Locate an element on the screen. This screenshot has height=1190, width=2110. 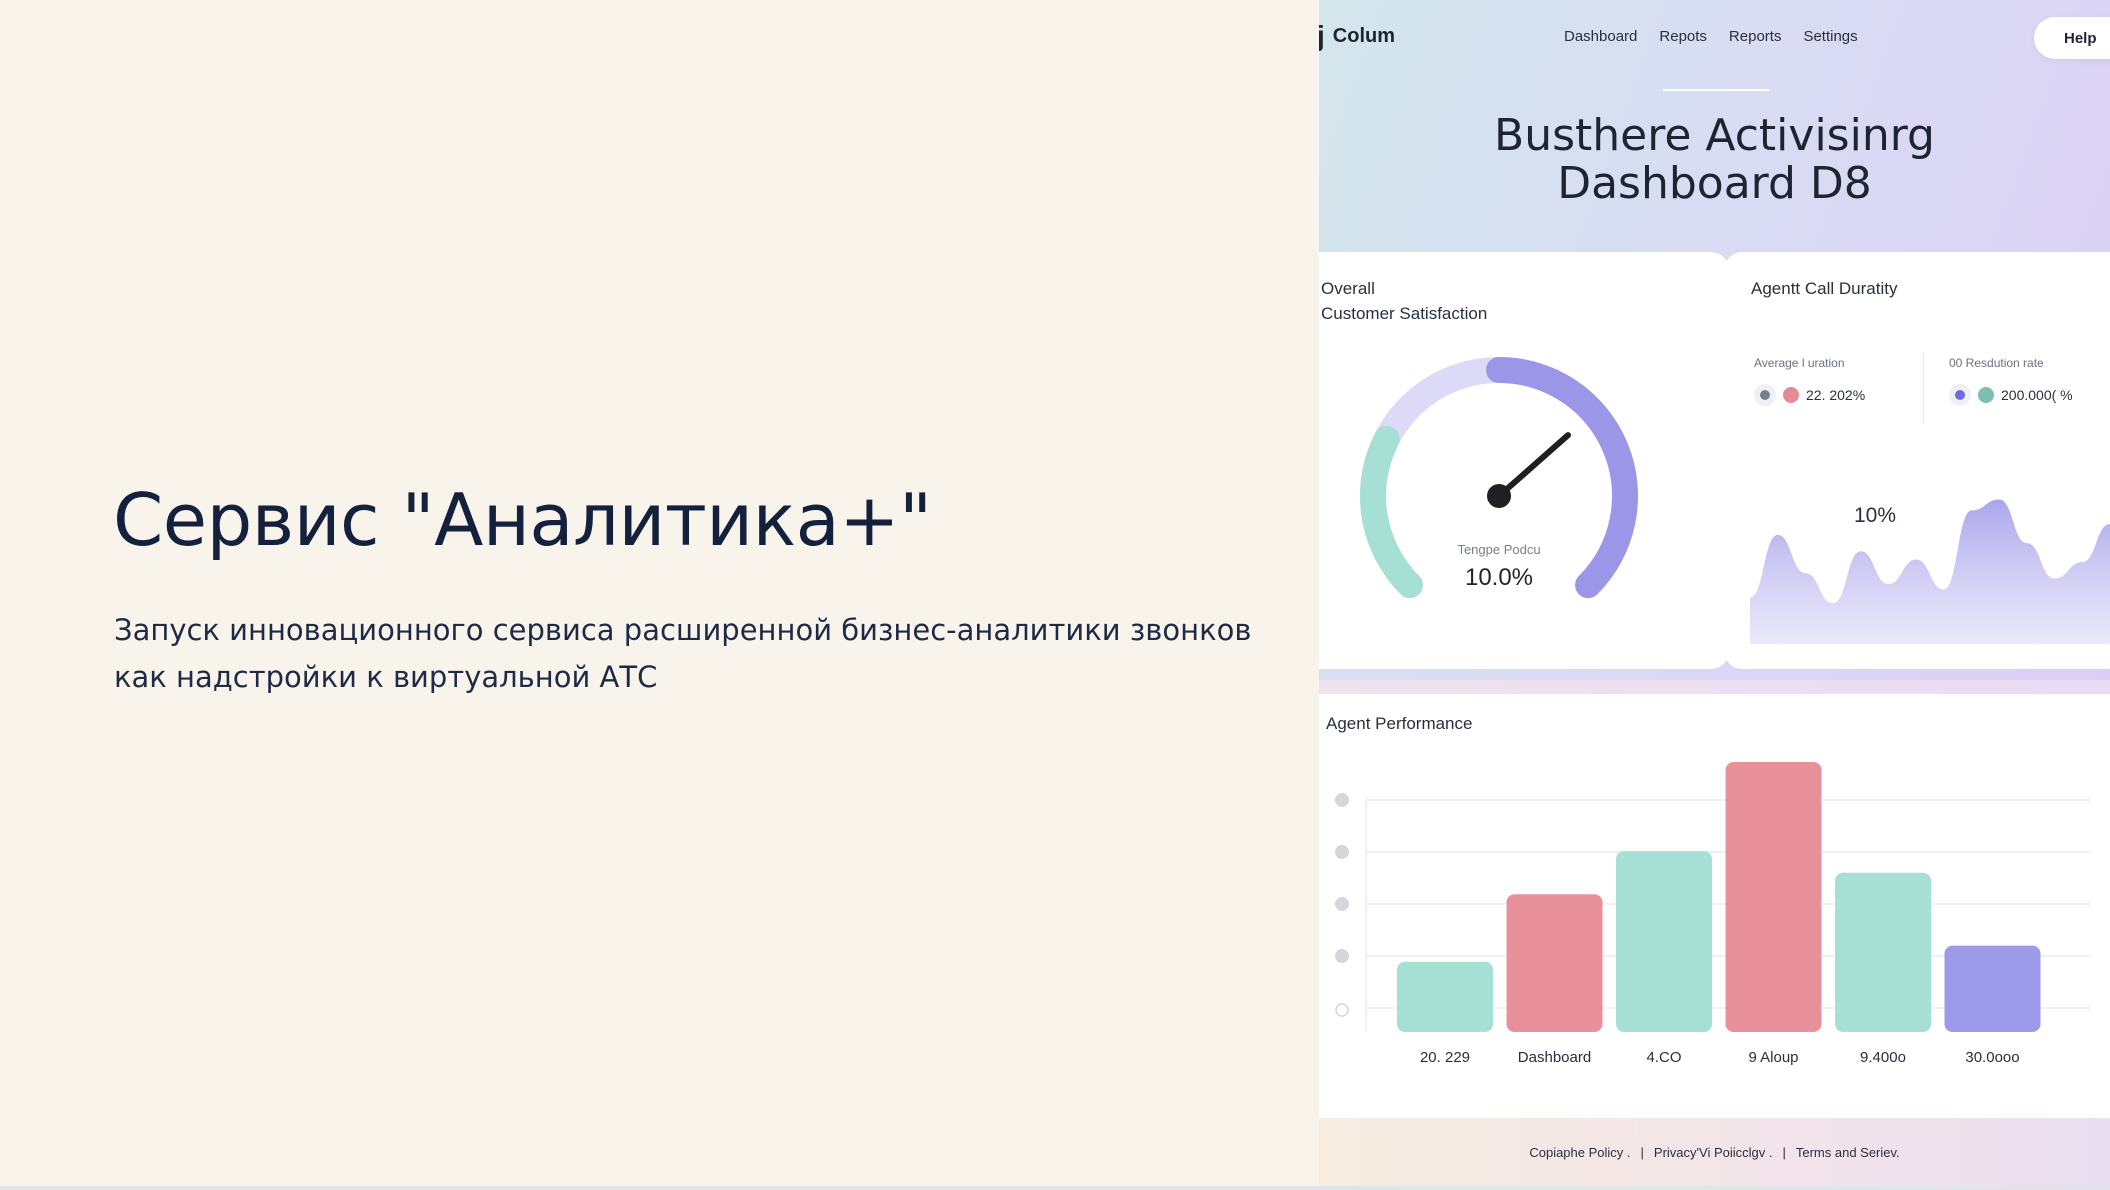
section-band is located at coordinates (1714, 687).